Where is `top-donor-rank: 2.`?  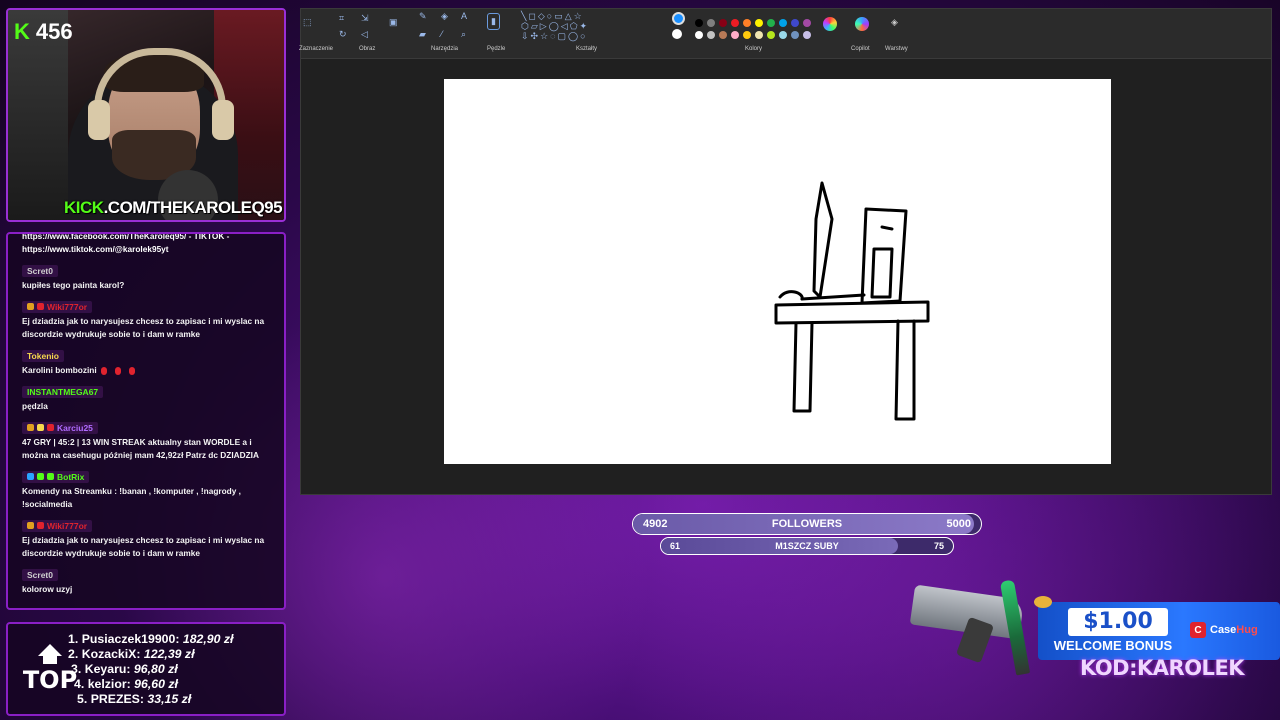
top-donor-rank: 2. is located at coordinates (73, 654).